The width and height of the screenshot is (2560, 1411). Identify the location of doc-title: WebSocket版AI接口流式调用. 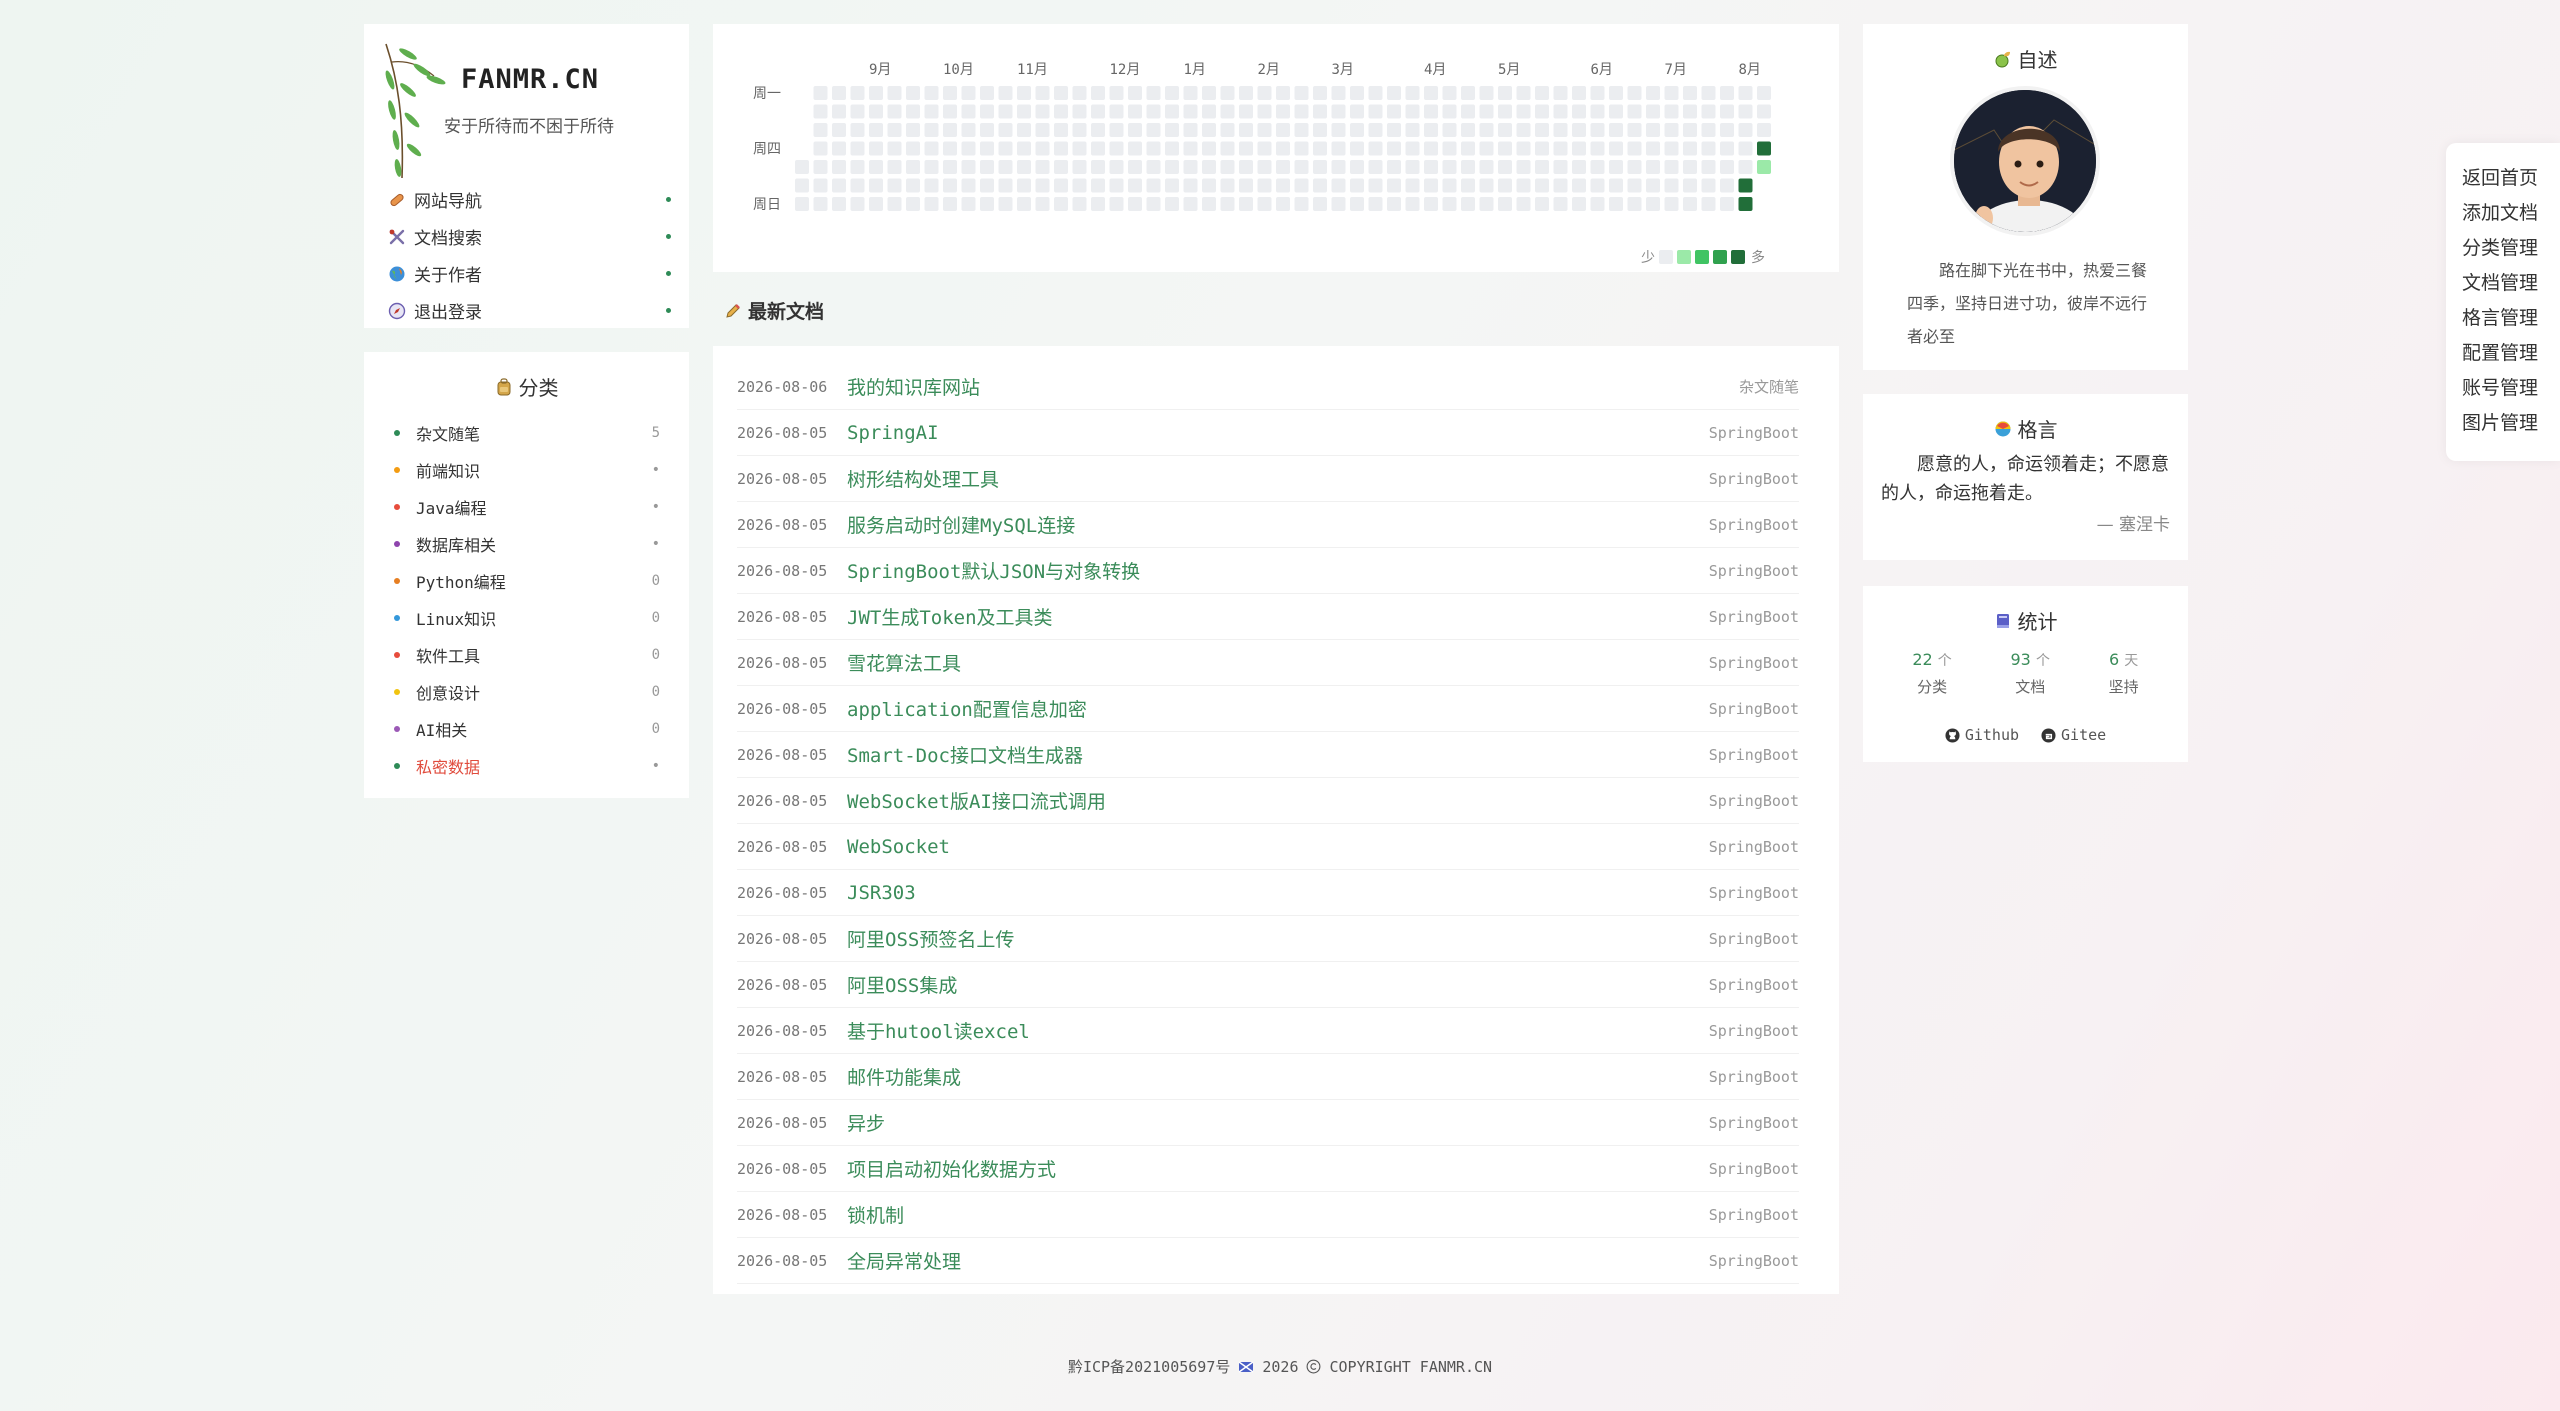
(1278, 800).